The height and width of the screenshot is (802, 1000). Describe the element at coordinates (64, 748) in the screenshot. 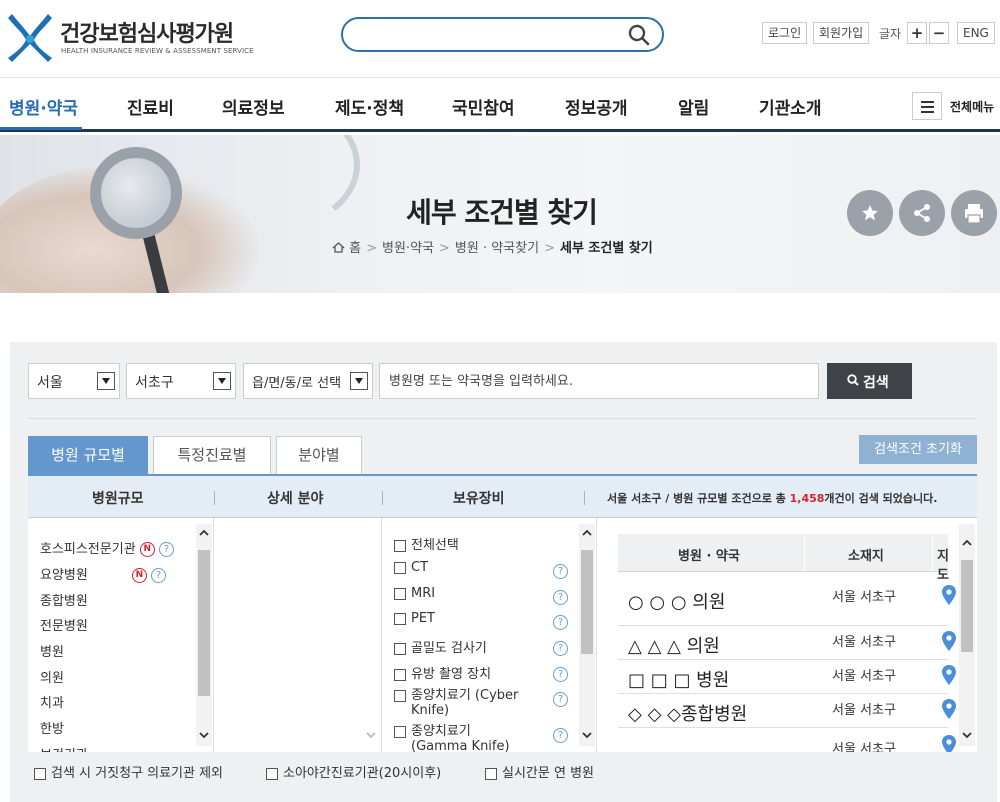

I see `list-item: 보건기관` at that location.